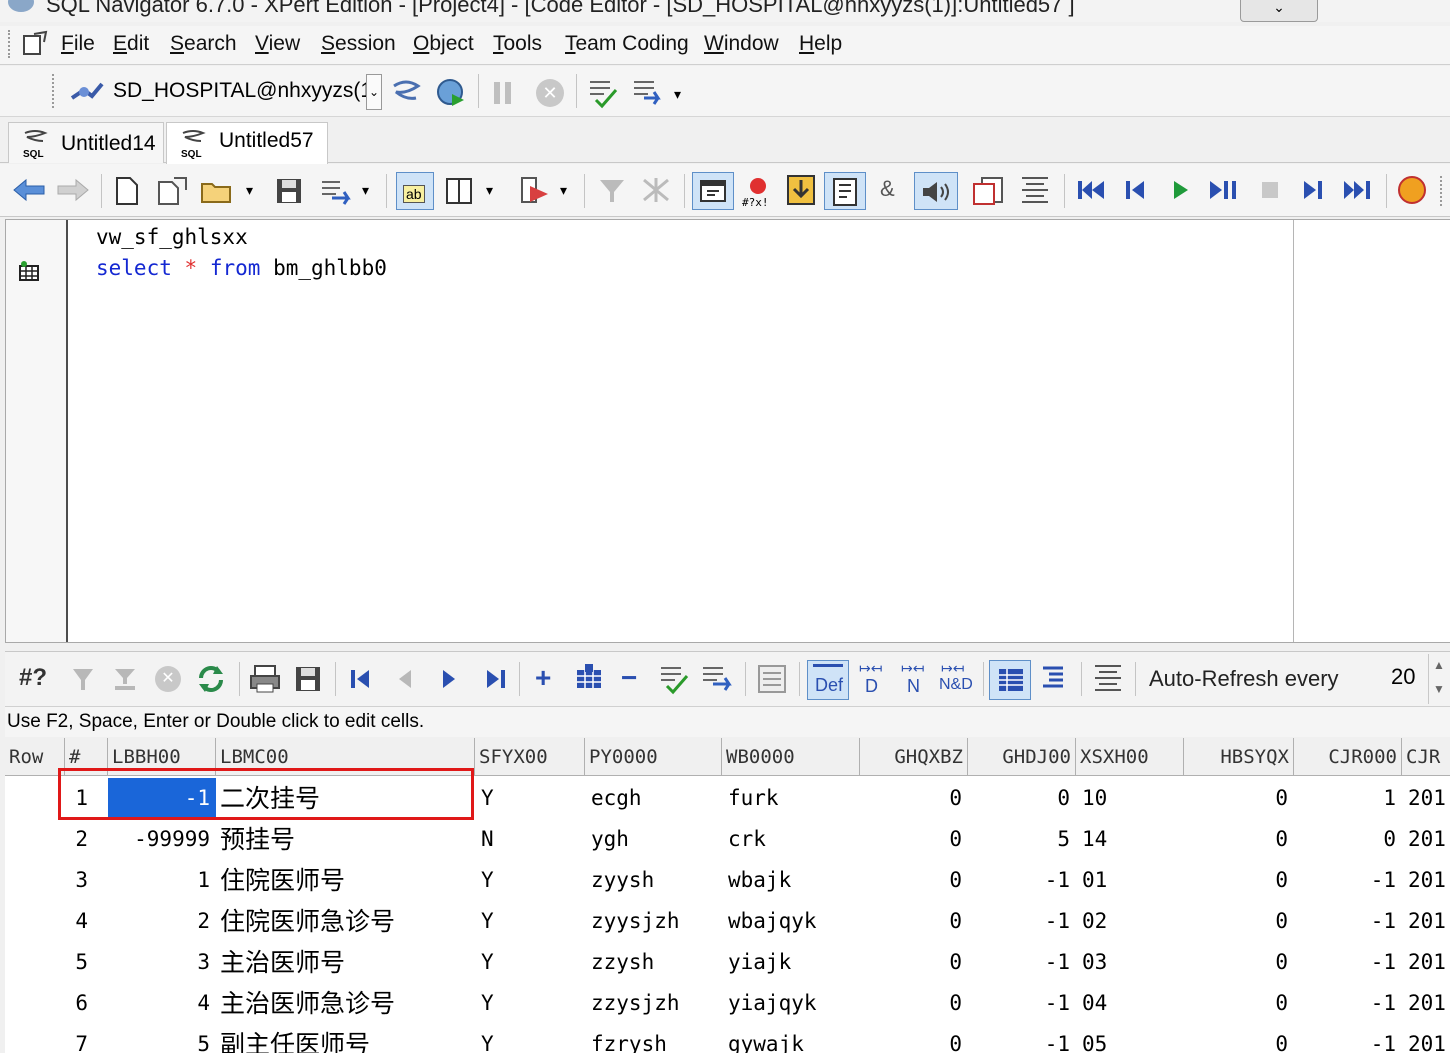  Describe the element at coordinates (246, 91) in the screenshot. I see `connection-label: SD_HOSPITAL@nhxyyzs(1)` at that location.